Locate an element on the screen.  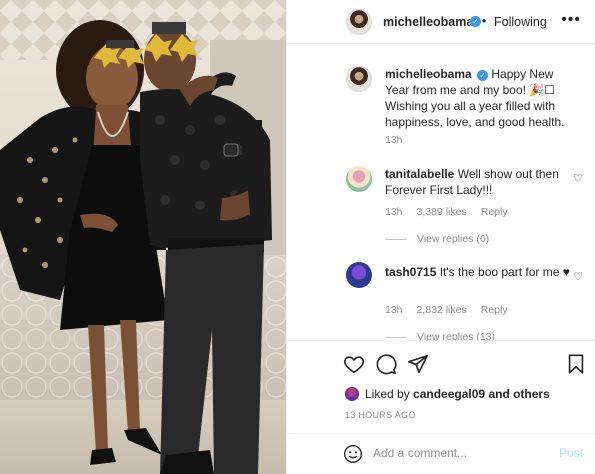
caption-meta: 13h is located at coordinates (394, 140).